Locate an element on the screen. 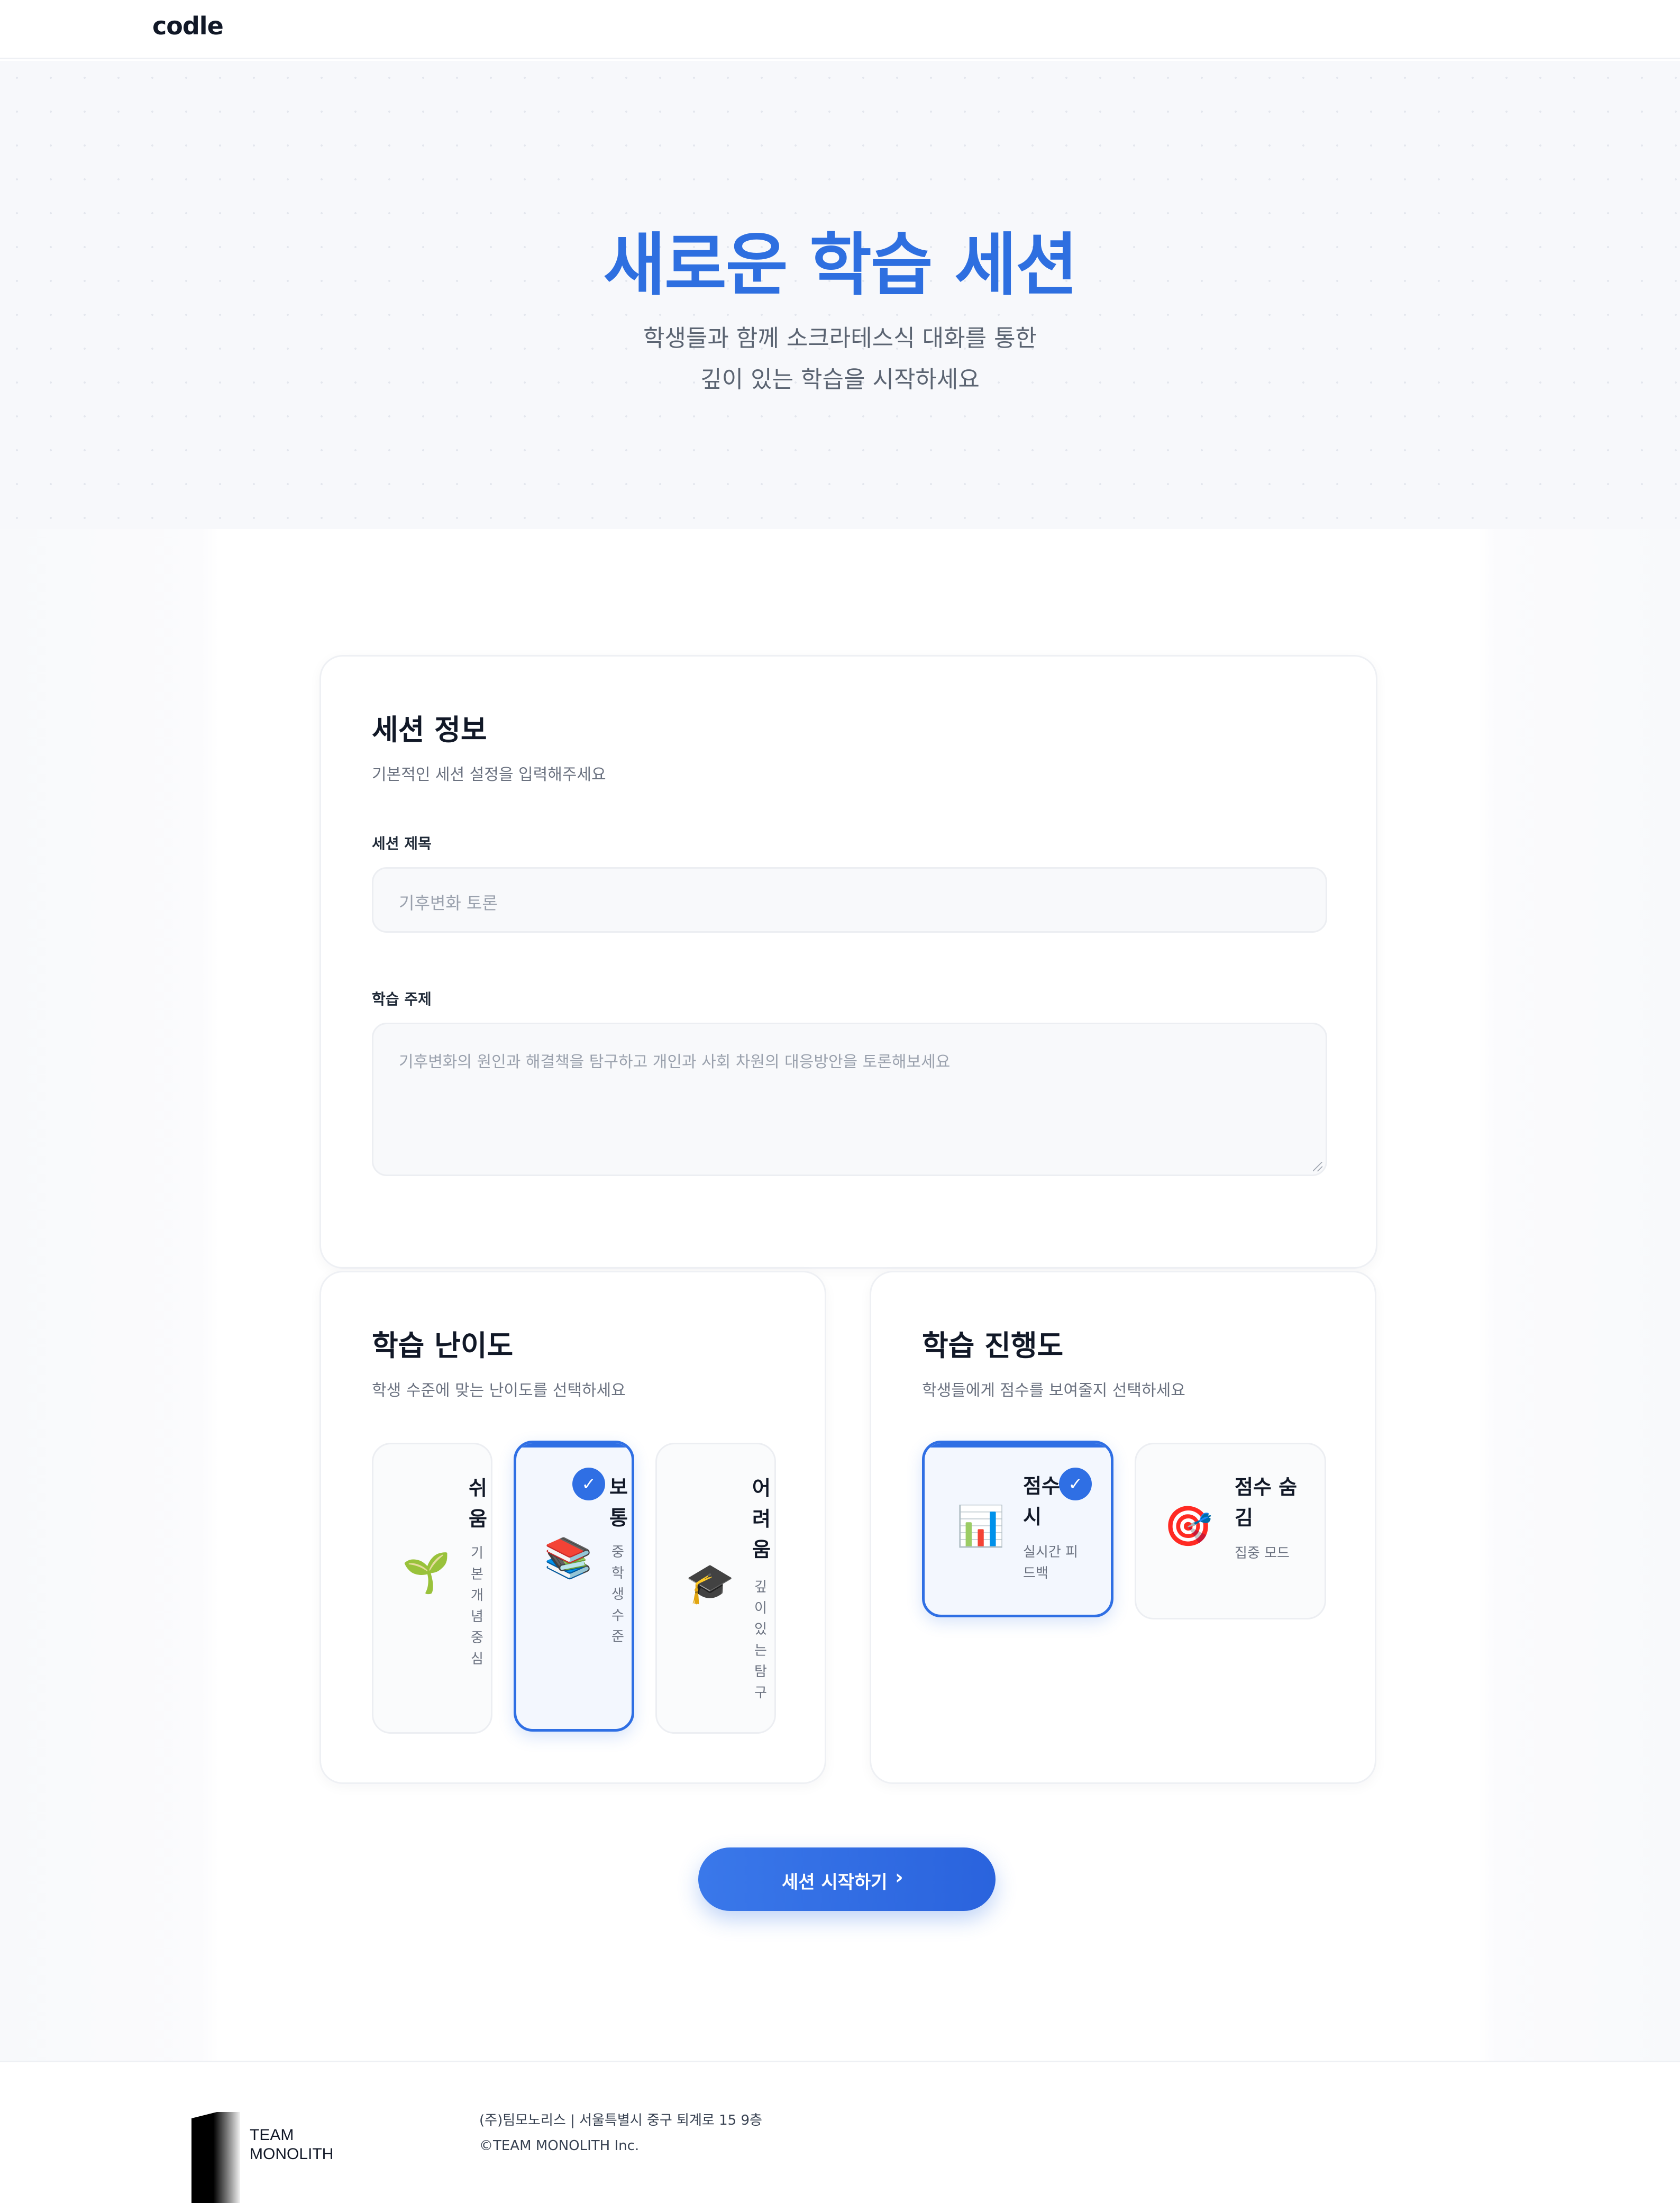 The width and height of the screenshot is (1680, 2203). monolith-wordmark: TEAM MONOLITH is located at coordinates (291, 2145).